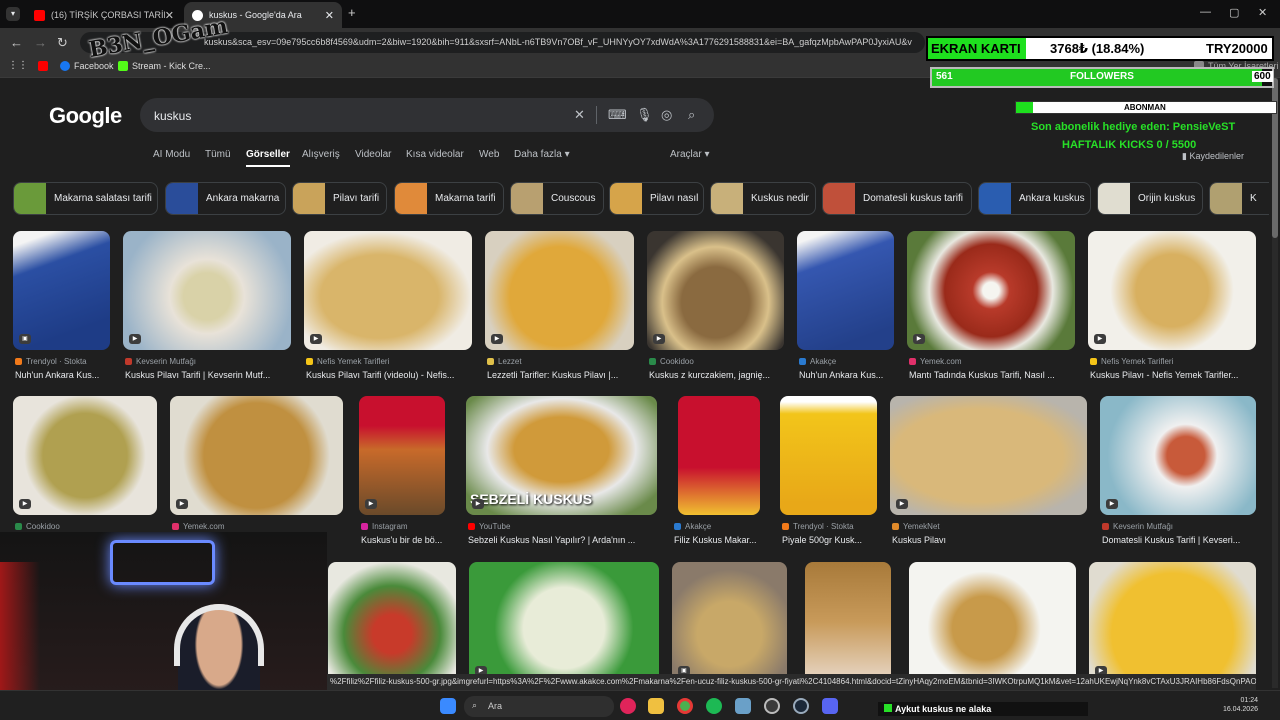 The image size is (1280, 720). What do you see at coordinates (225, 198) in the screenshot?
I see `chip: Ankara makarna` at bounding box center [225, 198].